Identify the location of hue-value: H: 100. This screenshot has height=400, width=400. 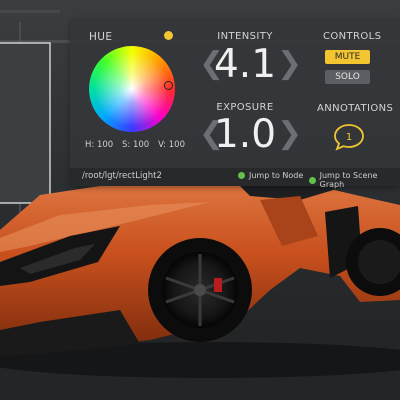
(99, 145).